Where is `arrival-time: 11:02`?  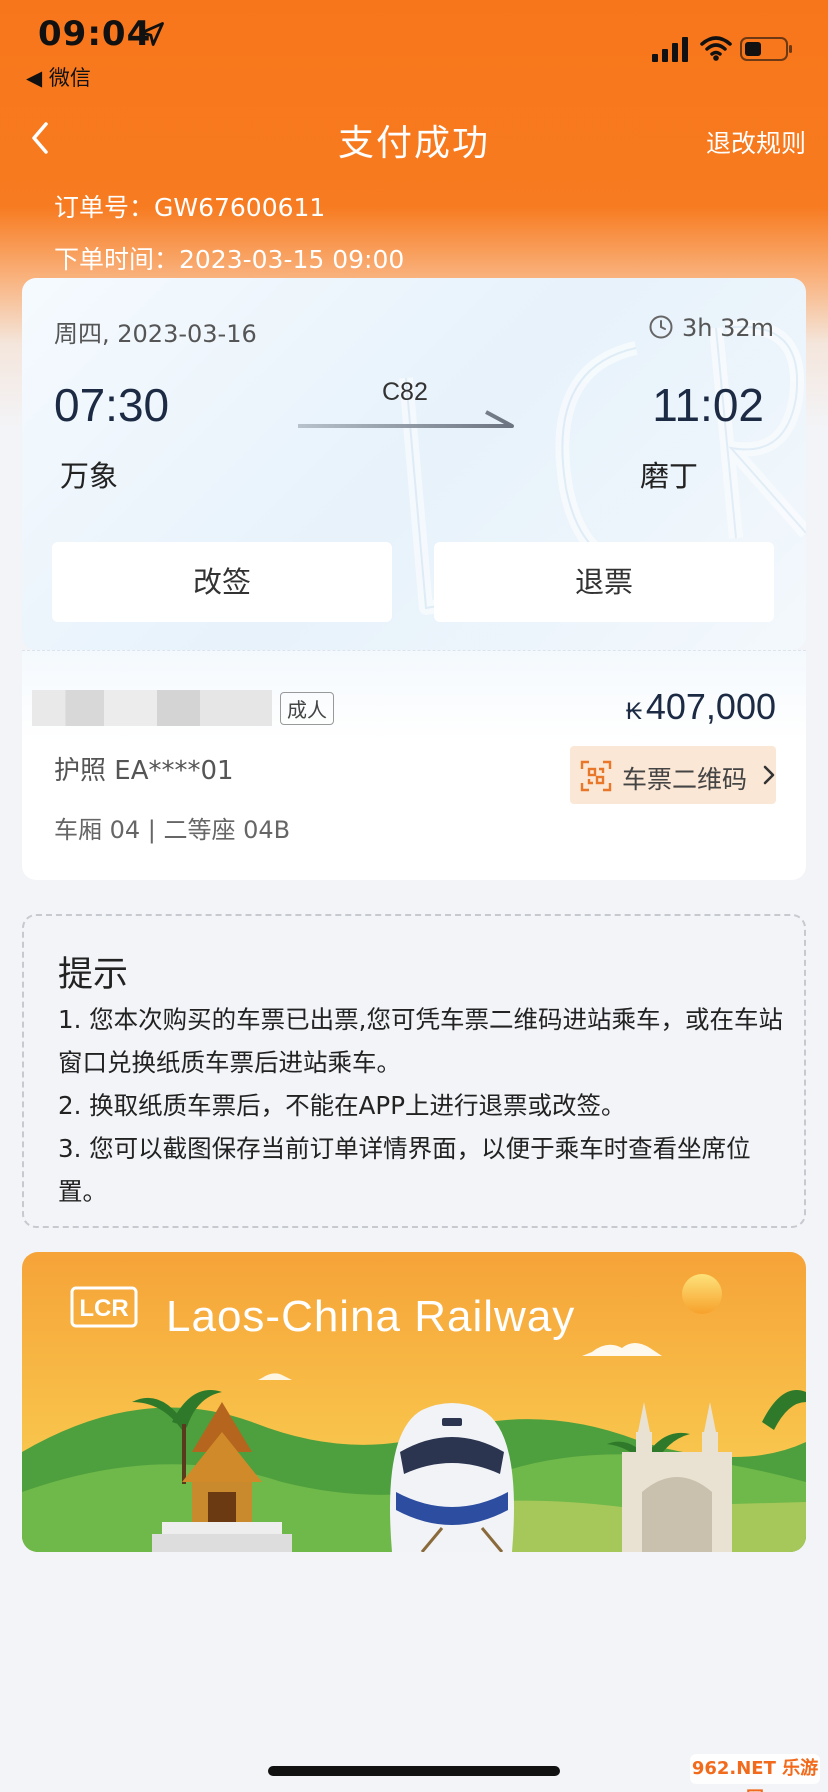
arrival-time: 11:02 is located at coordinates (708, 405).